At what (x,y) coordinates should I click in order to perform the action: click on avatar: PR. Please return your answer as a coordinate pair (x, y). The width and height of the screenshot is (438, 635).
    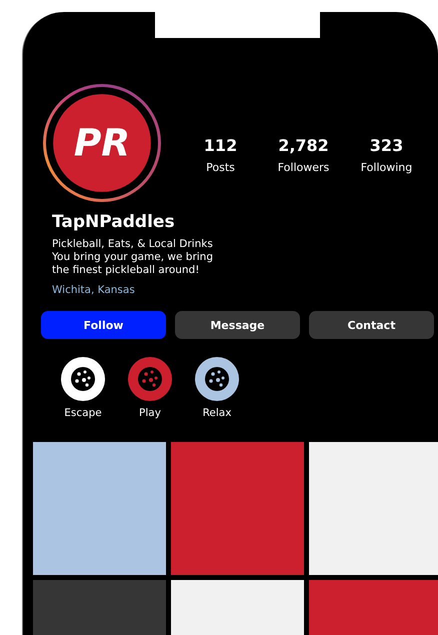
    Looking at the image, I should click on (102, 143).